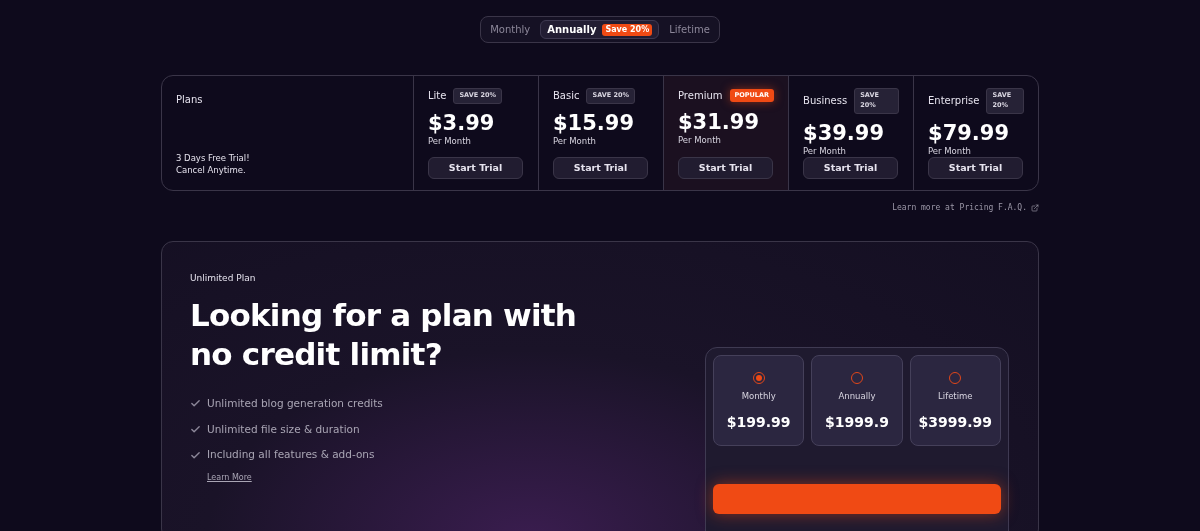 The width and height of the screenshot is (1200, 531). Describe the element at coordinates (955, 422) in the screenshot. I see `option-price: $3999.99` at that location.